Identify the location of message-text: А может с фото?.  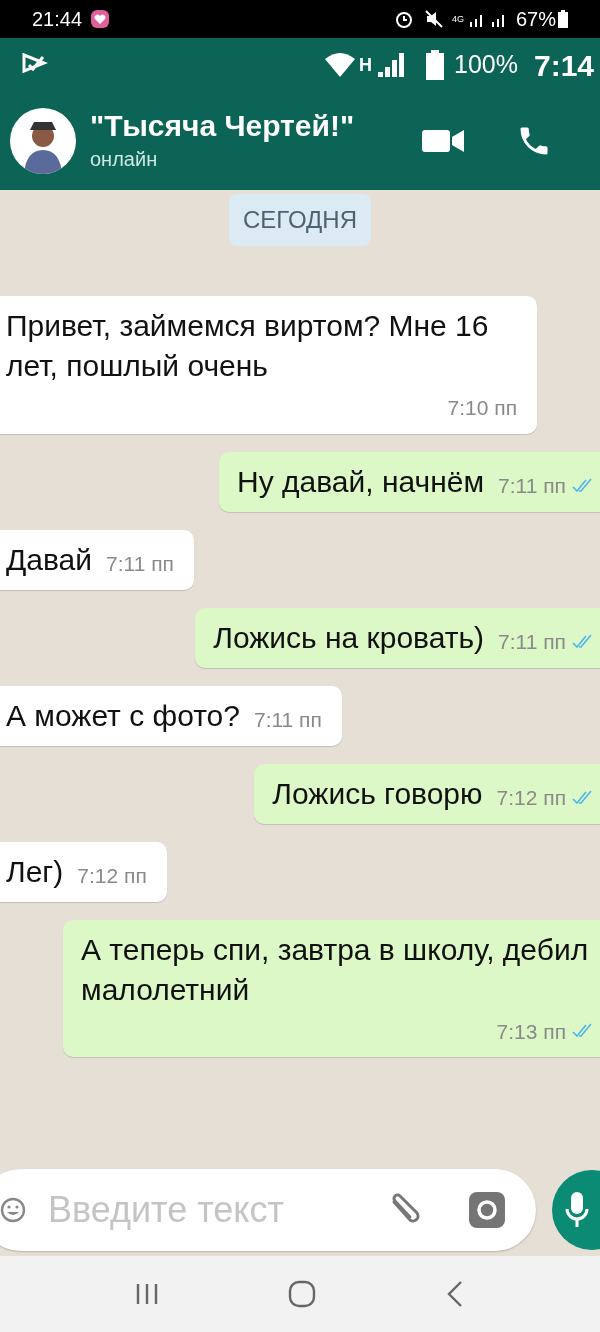
(123, 715).